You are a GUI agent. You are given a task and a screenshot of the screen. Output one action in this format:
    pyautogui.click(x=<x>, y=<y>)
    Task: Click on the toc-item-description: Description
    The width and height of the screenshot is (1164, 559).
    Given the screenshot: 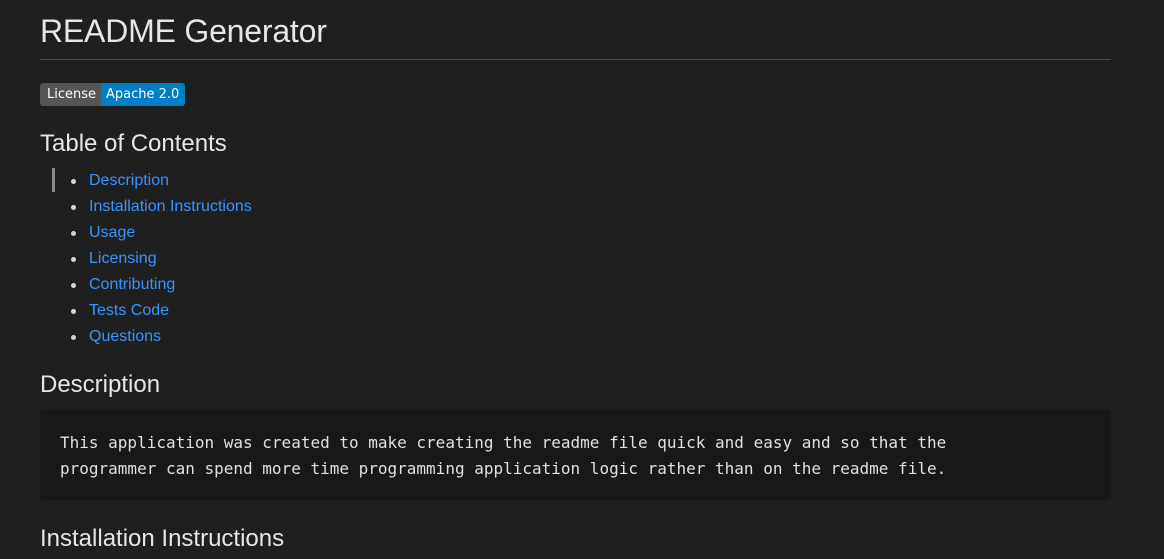 What is the action you would take?
    pyautogui.click(x=575, y=181)
    